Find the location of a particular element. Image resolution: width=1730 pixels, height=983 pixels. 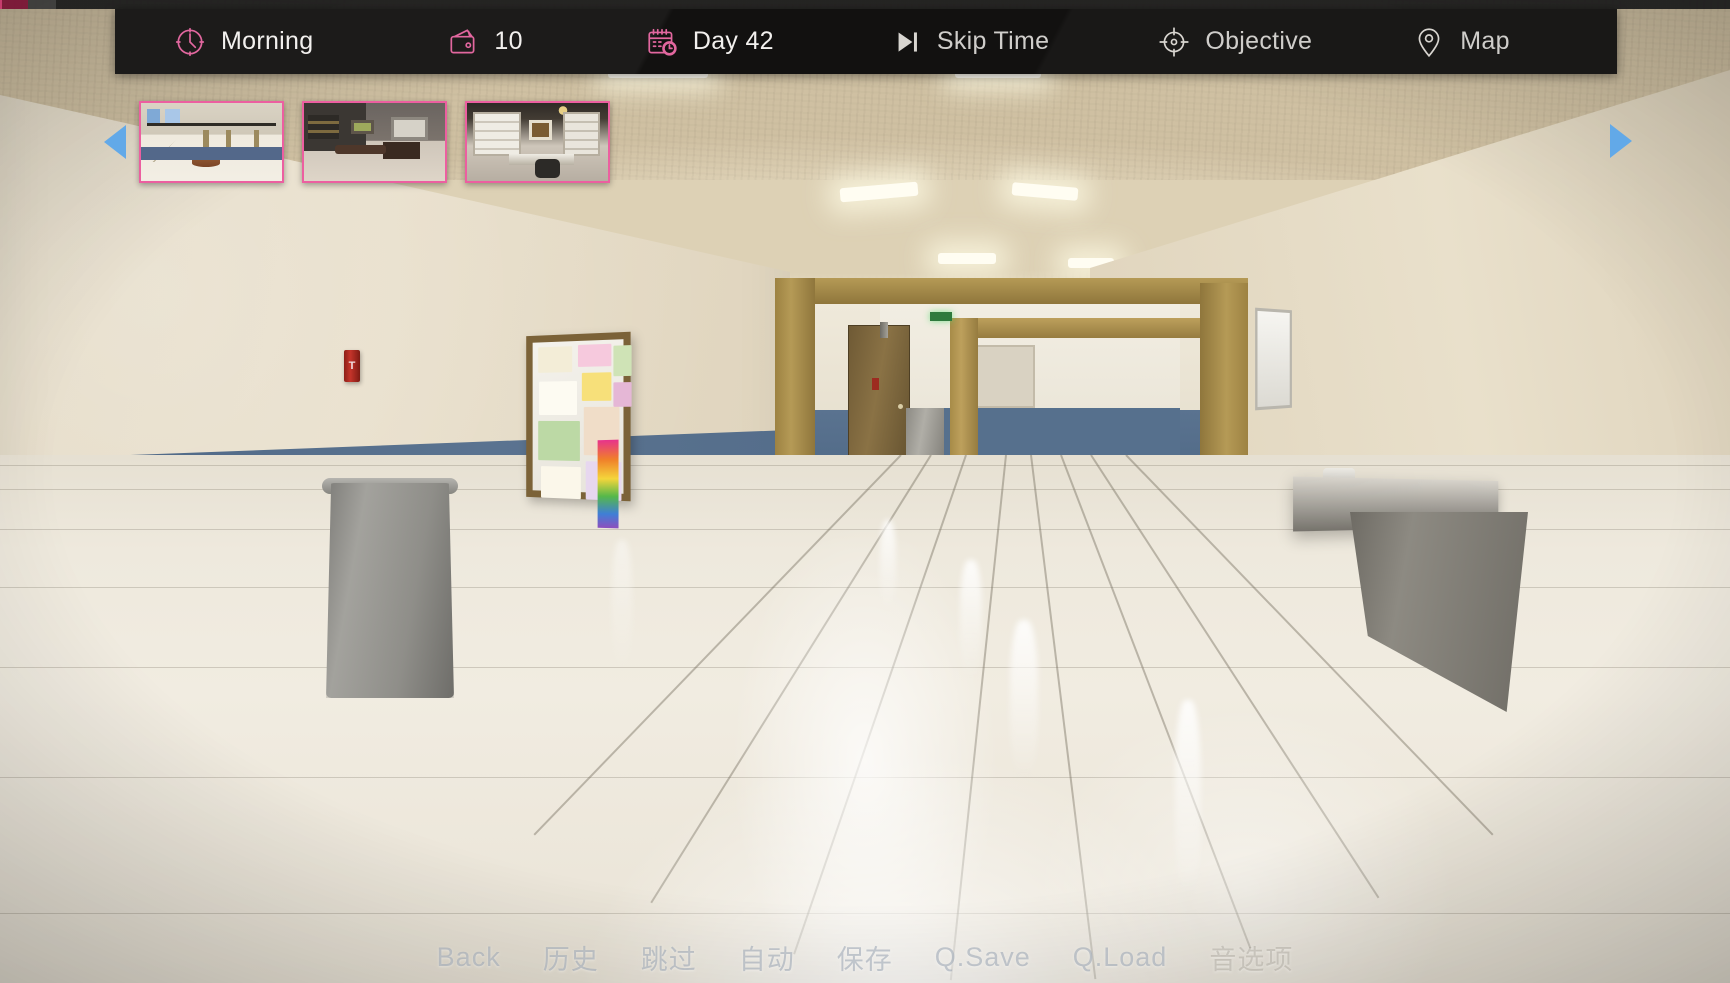

bottom-menu-qload: Q.Load is located at coordinates (1120, 957).